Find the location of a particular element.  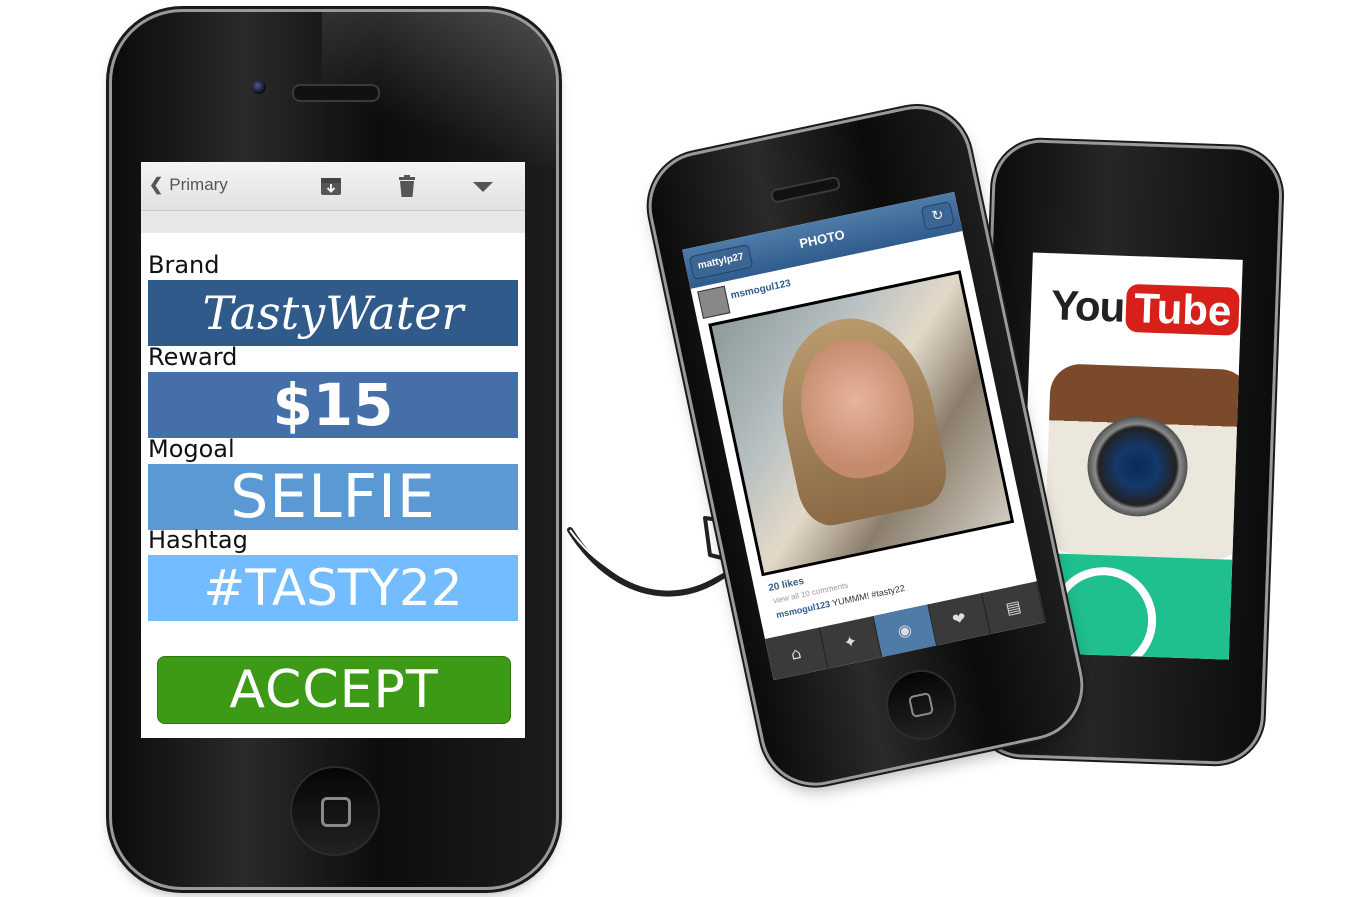

trash-icon is located at coordinates (407, 186).